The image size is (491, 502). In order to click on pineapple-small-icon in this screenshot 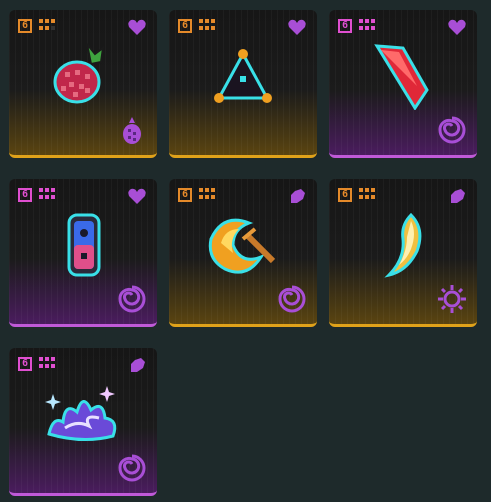, I will do `click(132, 130)`.